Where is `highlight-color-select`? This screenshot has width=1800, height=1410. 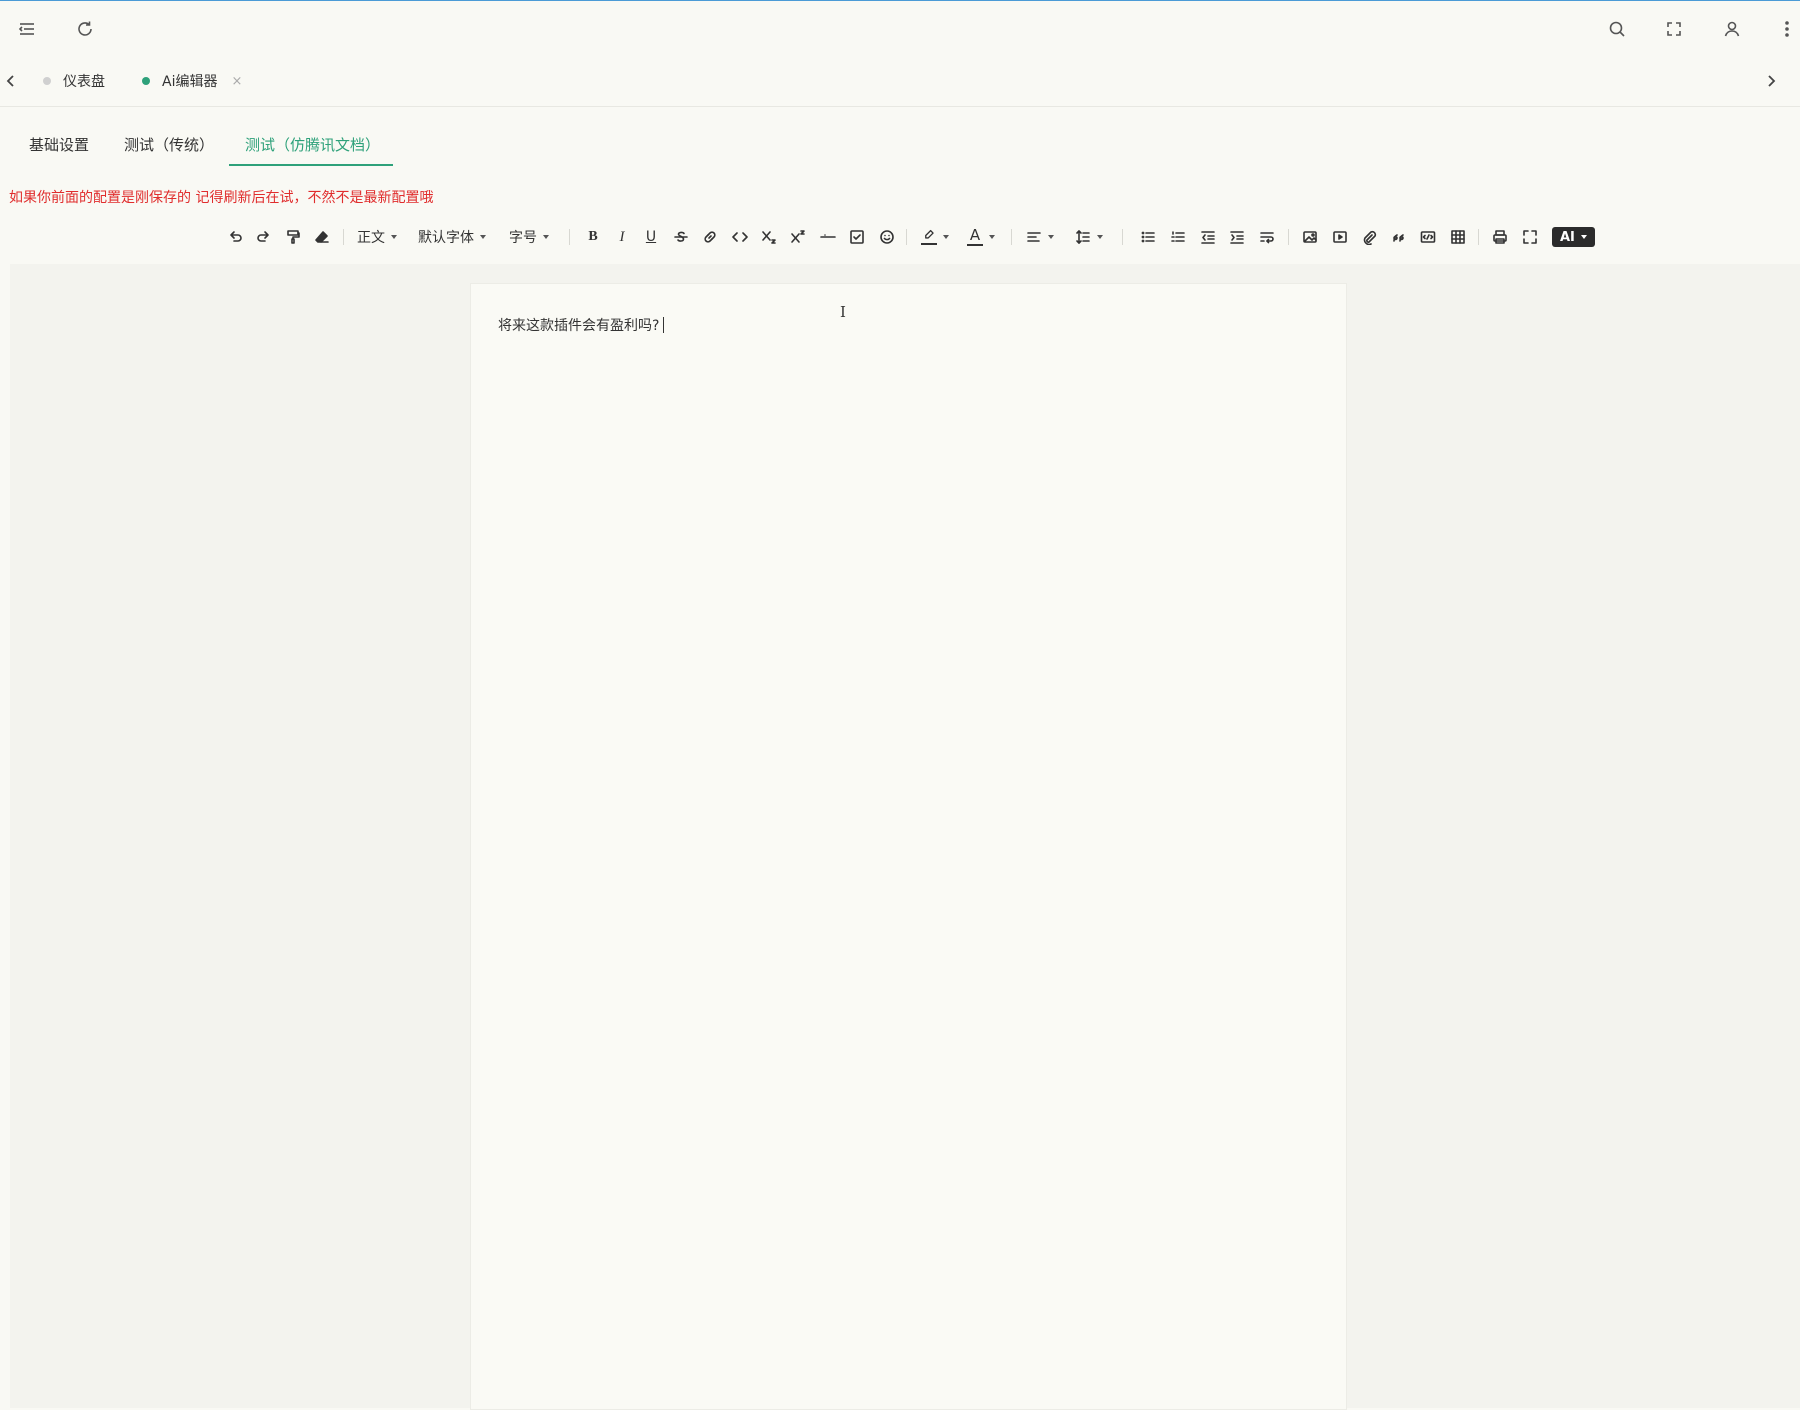 highlight-color-select is located at coordinates (935, 237).